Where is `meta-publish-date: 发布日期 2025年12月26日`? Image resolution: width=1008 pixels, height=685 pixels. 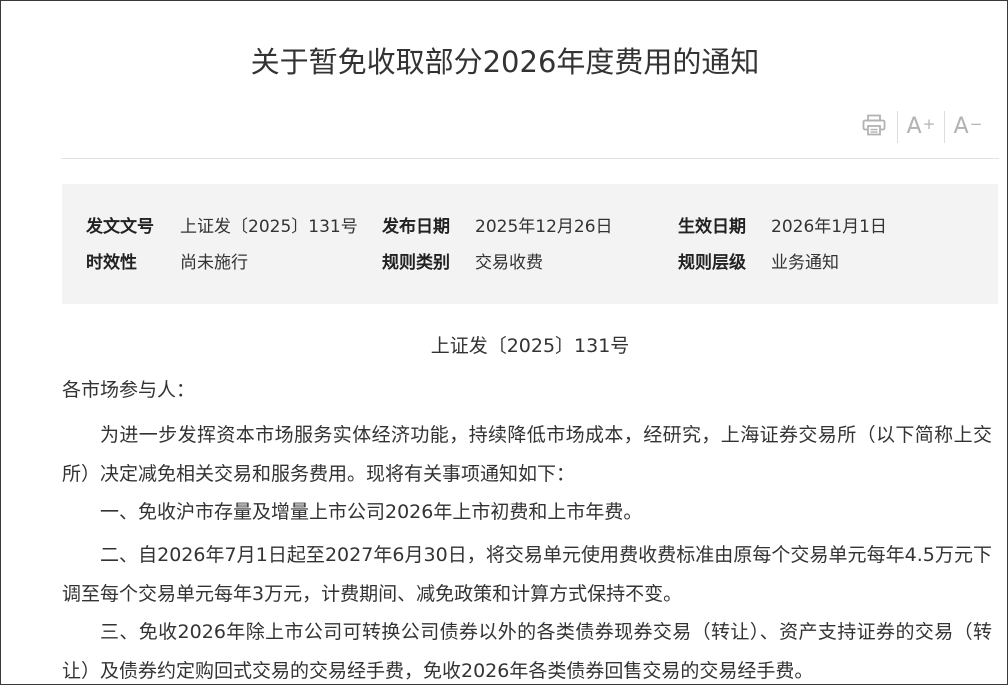
meta-publish-date: 发布日期 2025年12月26日 is located at coordinates (497, 227).